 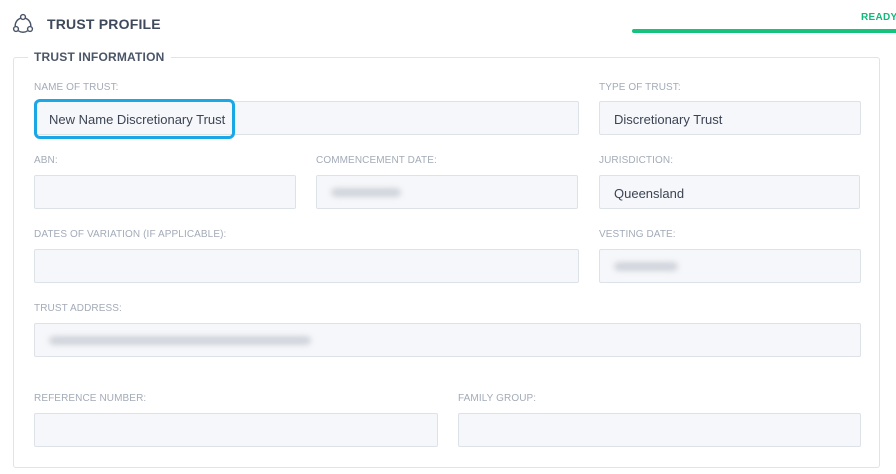 I want to click on trust-cycle-icon, so click(x=23, y=23).